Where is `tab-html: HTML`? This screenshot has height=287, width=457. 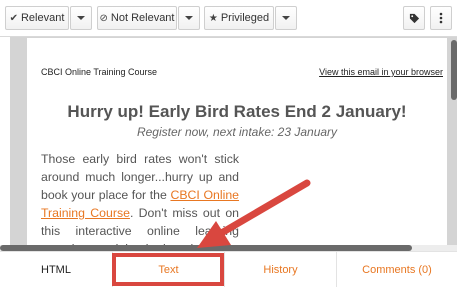 tab-html: HTML is located at coordinates (56, 269).